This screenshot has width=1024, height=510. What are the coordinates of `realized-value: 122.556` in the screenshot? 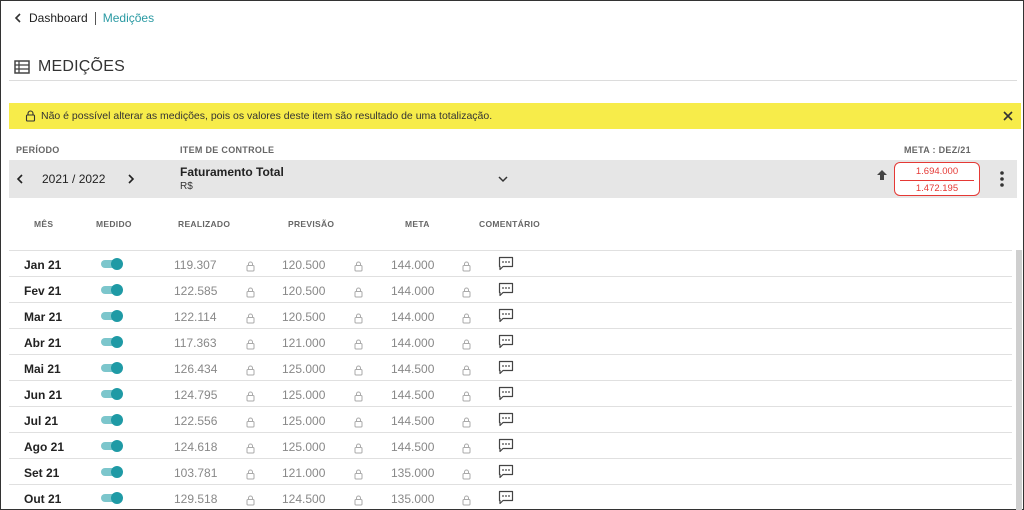 It's located at (196, 421).